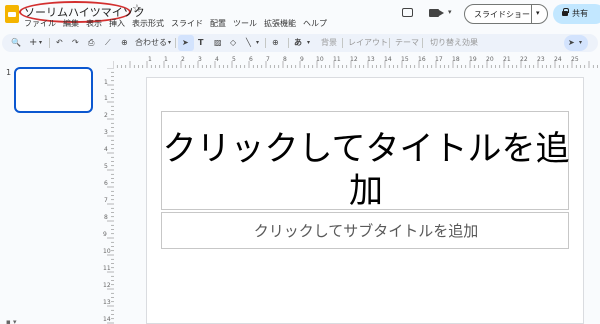 The image size is (600, 324). I want to click on cursor-mode-chevron-icon: ▾, so click(580, 43).